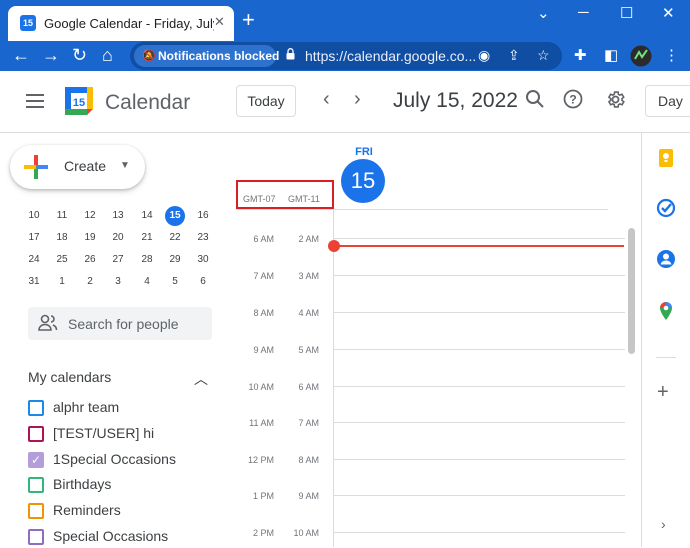 The height and width of the screenshot is (548, 690). What do you see at coordinates (668, 13) in the screenshot?
I see `close-window-button: ✕` at bounding box center [668, 13].